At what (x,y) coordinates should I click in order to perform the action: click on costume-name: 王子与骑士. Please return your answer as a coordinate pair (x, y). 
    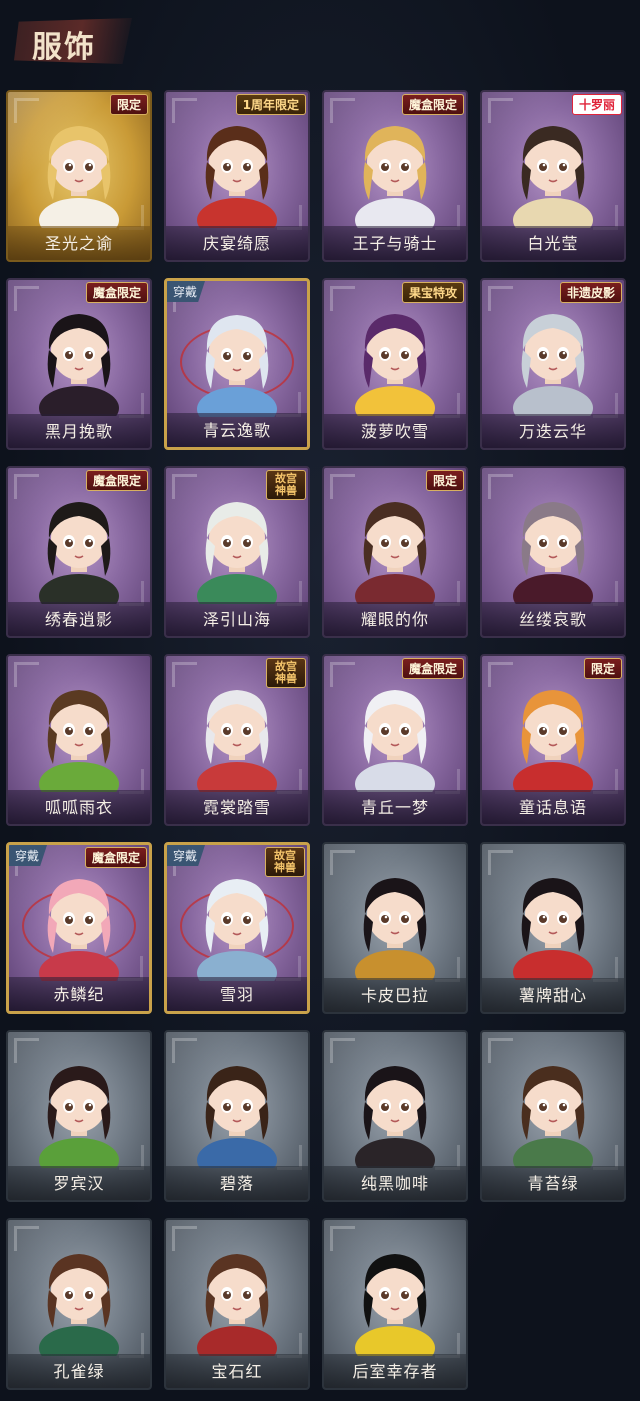
    Looking at the image, I should click on (395, 243).